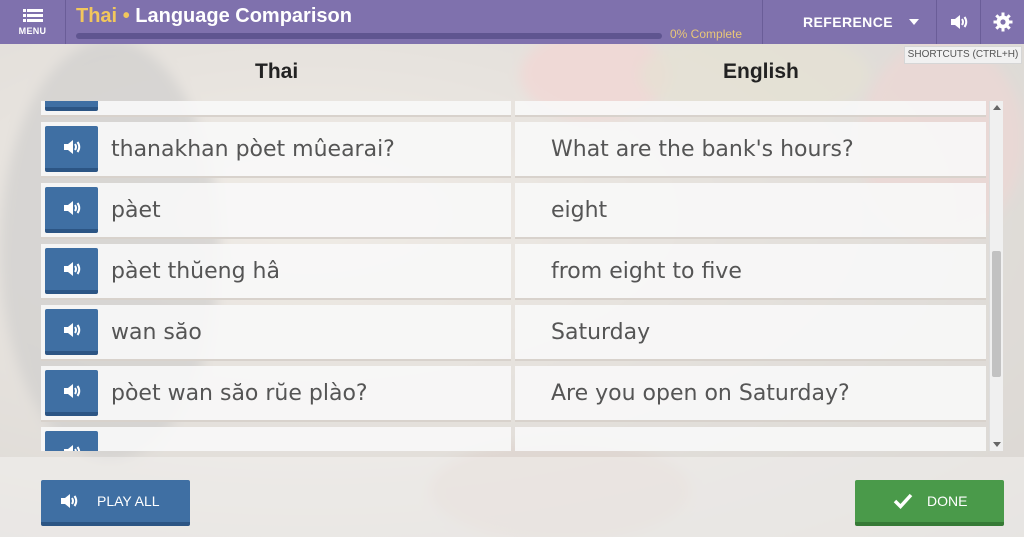 The image size is (1024, 537). What do you see at coordinates (750, 272) in the screenshot?
I see `english-cell: from eight to five` at bounding box center [750, 272].